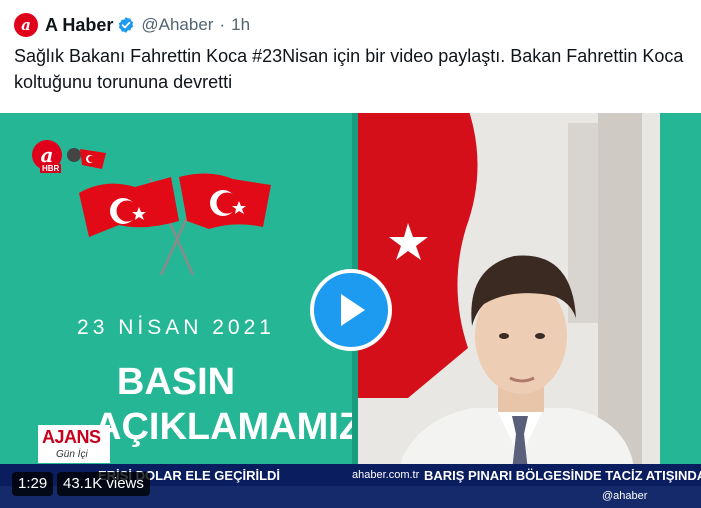 The height and width of the screenshot is (508, 701). I want to click on video-date-text: 23 NİSAN 2021, so click(176, 327).